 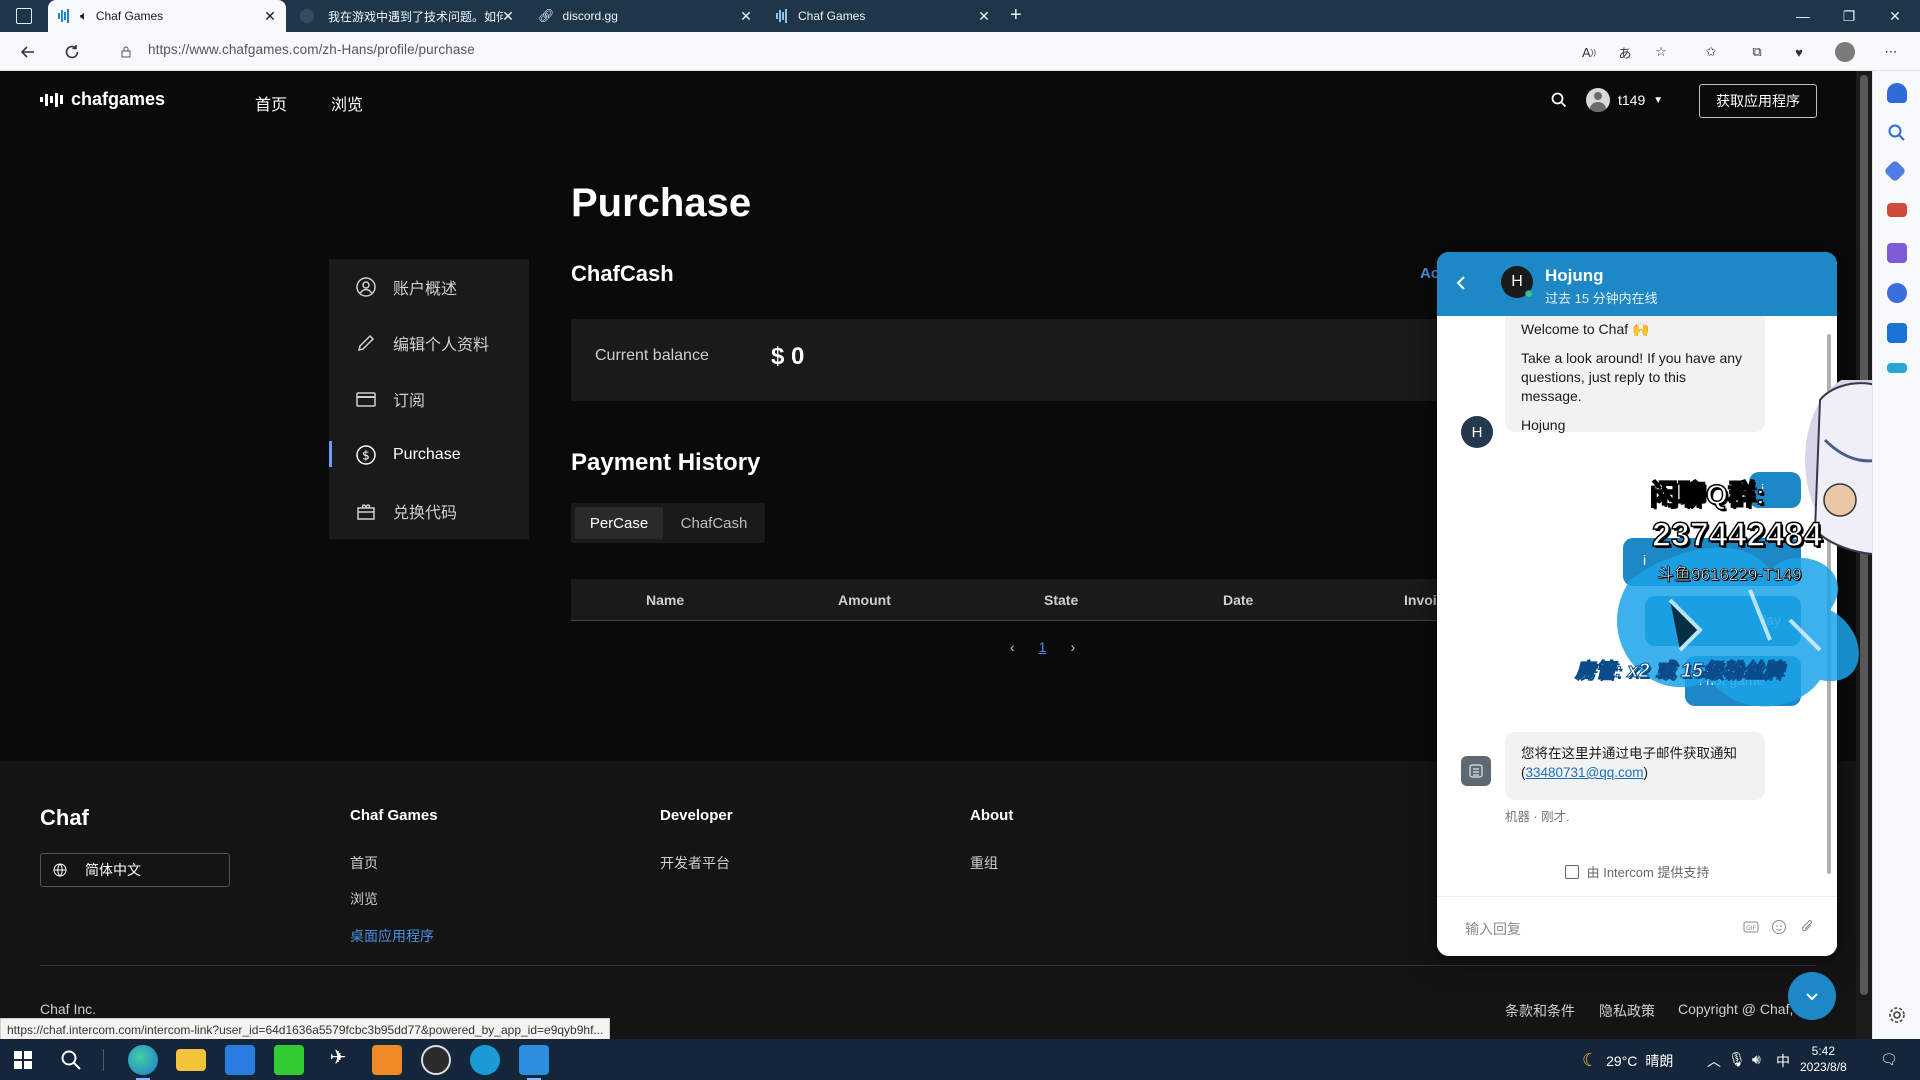 What do you see at coordinates (1012, 647) in the screenshot?
I see `prev-page-icon: ‹` at bounding box center [1012, 647].